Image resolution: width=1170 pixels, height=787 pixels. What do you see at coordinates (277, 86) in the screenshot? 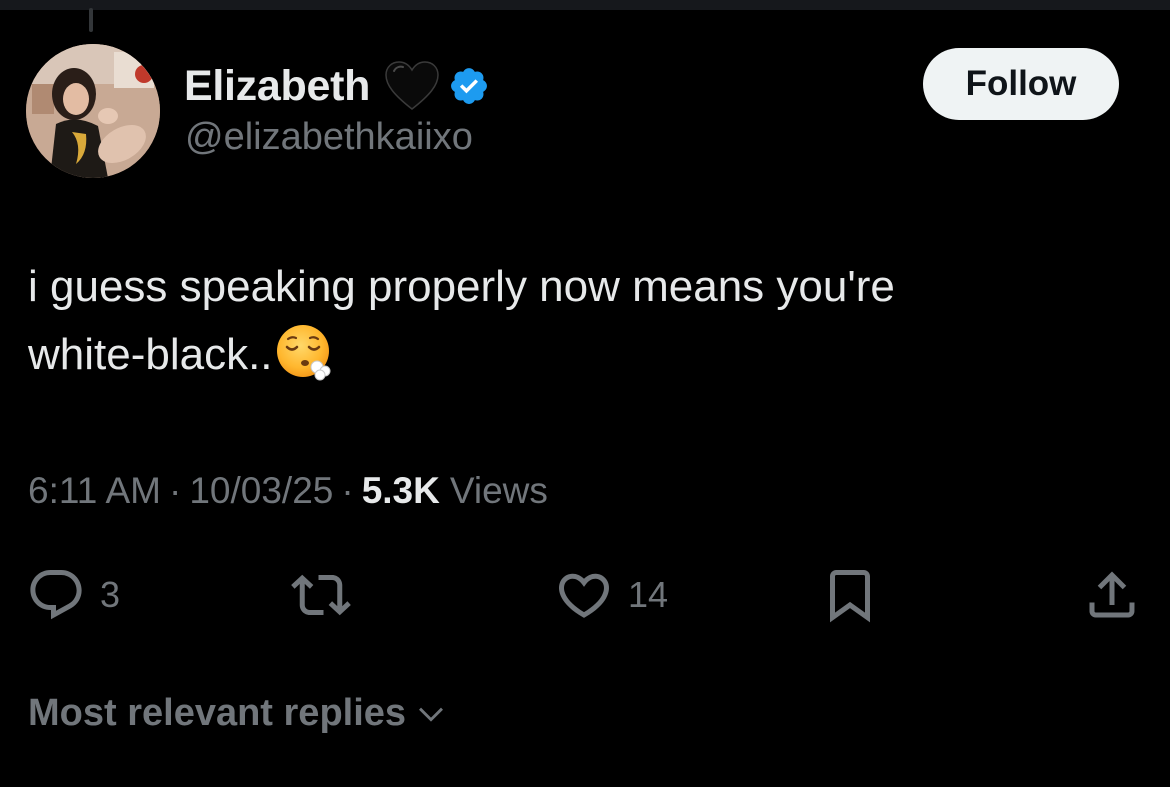
I see `author-display-name: Elizabeth` at bounding box center [277, 86].